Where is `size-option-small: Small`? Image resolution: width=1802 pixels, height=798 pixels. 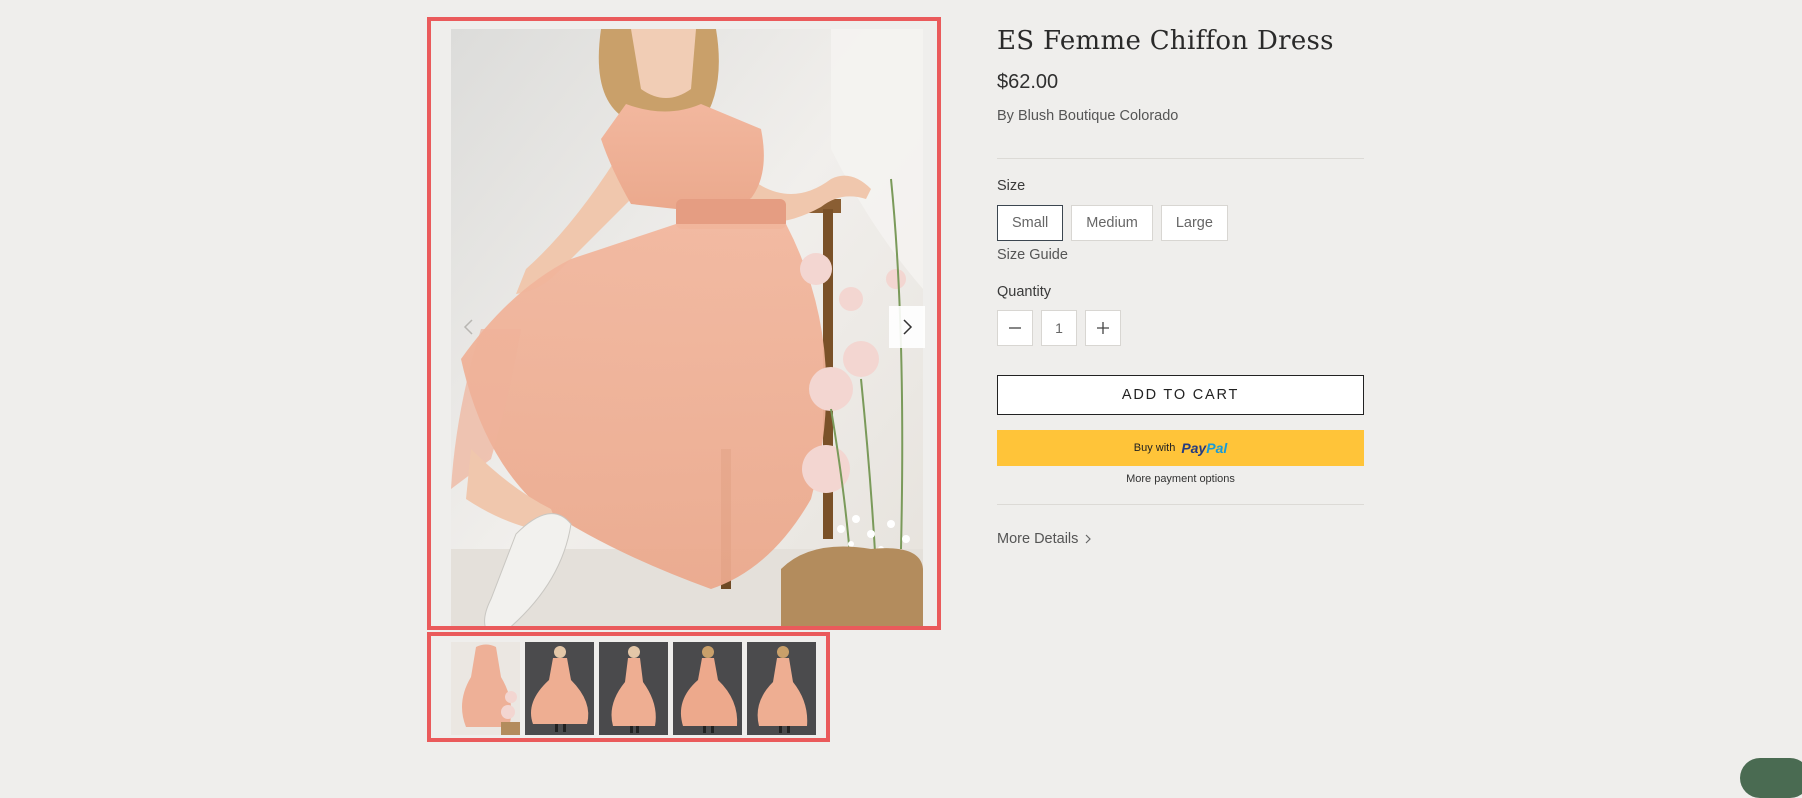
size-option-small: Small is located at coordinates (1030, 223).